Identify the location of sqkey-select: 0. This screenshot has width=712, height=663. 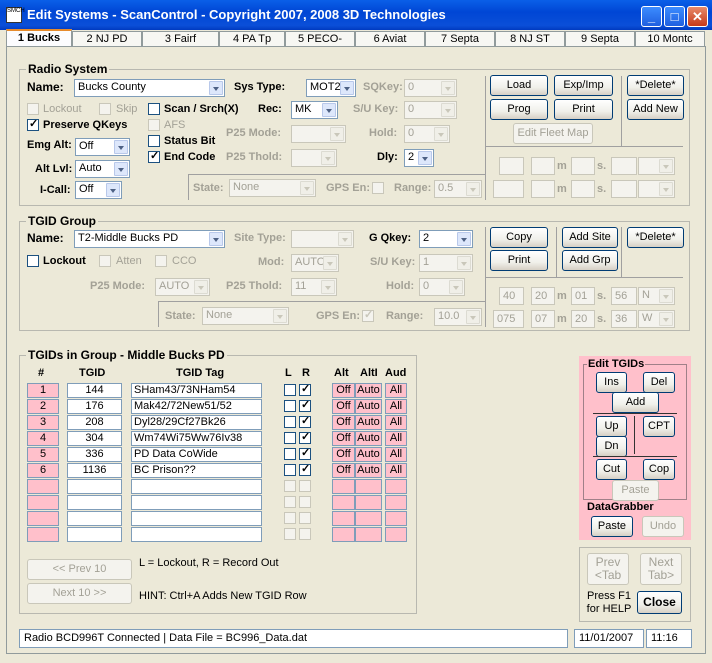
(430, 88).